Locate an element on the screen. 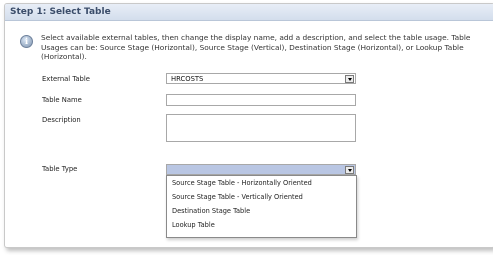 Image resolution: width=500 pixels, height=255 pixels. page-edge is located at coordinates (496, 127).